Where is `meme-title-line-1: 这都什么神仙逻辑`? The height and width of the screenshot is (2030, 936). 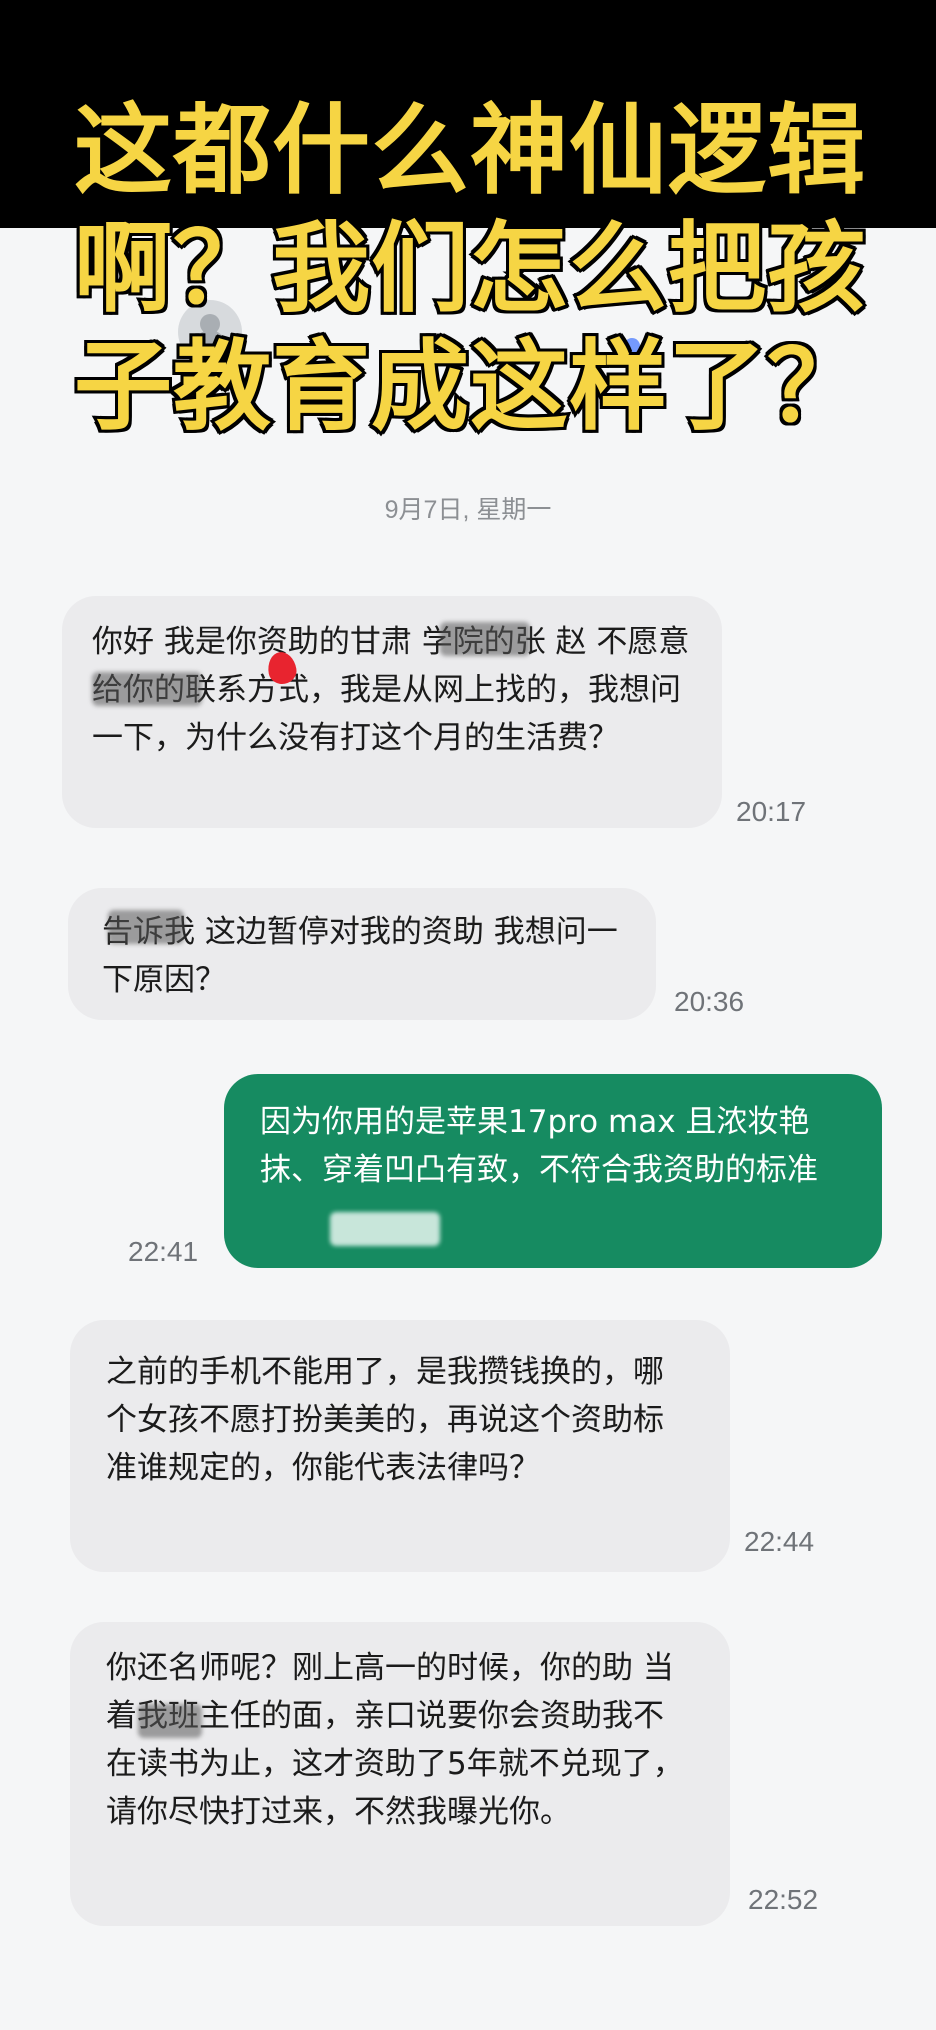 meme-title-line-1: 这都什么神仙逻辑 is located at coordinates (469, 151).